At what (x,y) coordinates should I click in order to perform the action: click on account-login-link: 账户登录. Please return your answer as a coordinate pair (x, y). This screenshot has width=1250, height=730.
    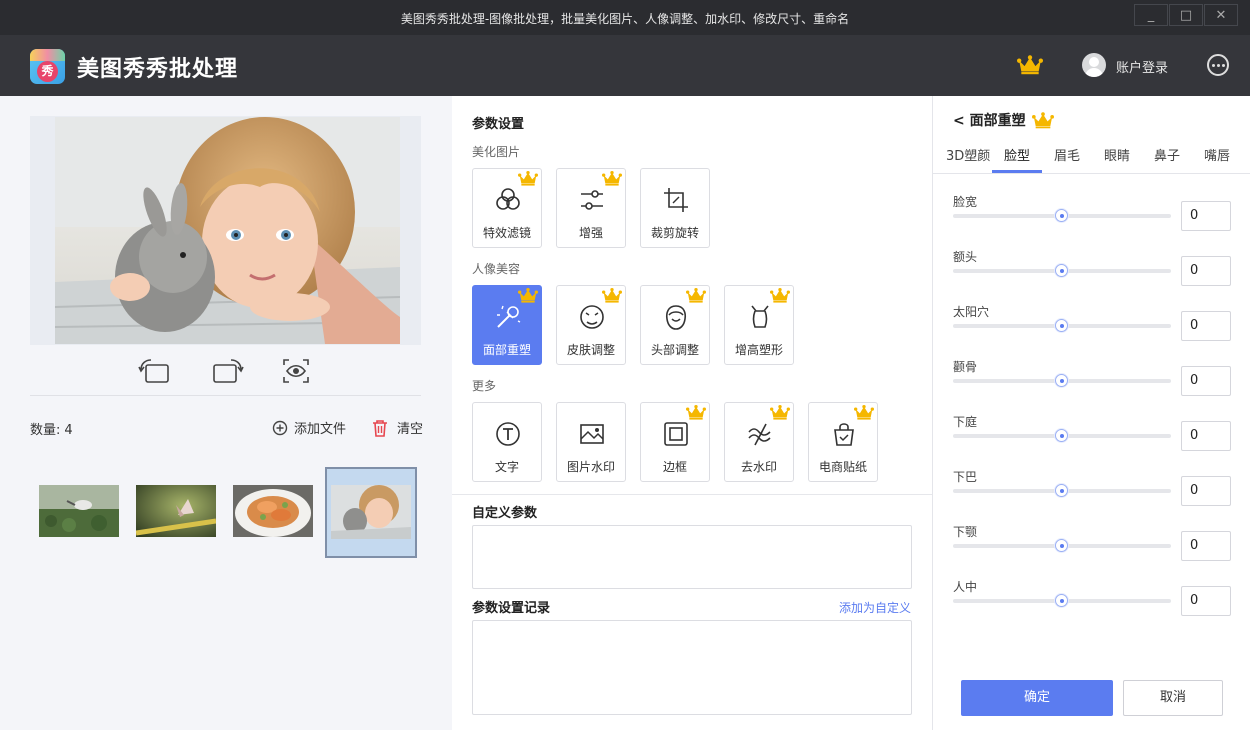
    Looking at the image, I should click on (1142, 66).